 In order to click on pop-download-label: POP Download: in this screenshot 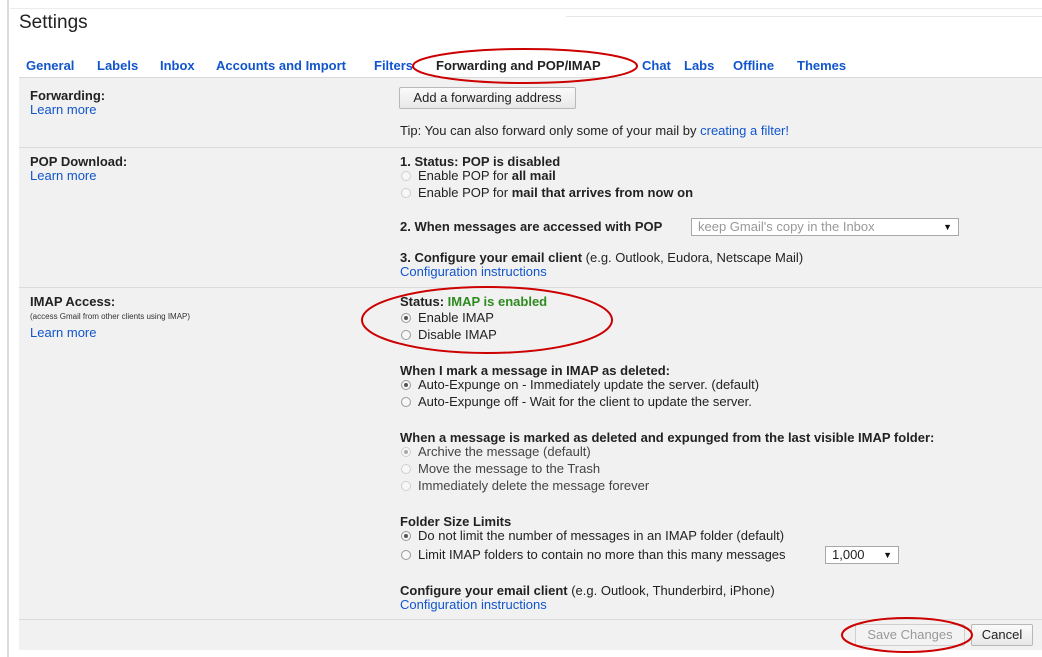, I will do `click(79, 161)`.